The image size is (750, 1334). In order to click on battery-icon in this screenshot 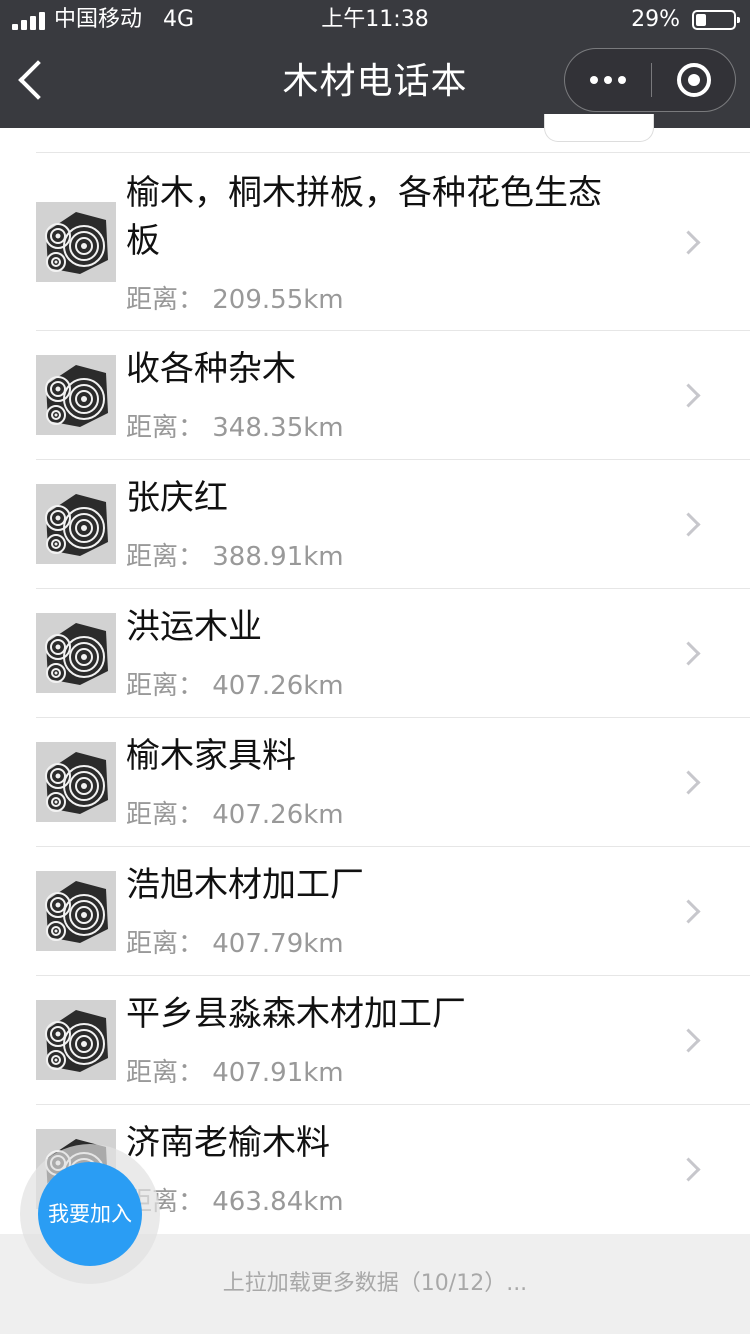, I will do `click(716, 20)`.